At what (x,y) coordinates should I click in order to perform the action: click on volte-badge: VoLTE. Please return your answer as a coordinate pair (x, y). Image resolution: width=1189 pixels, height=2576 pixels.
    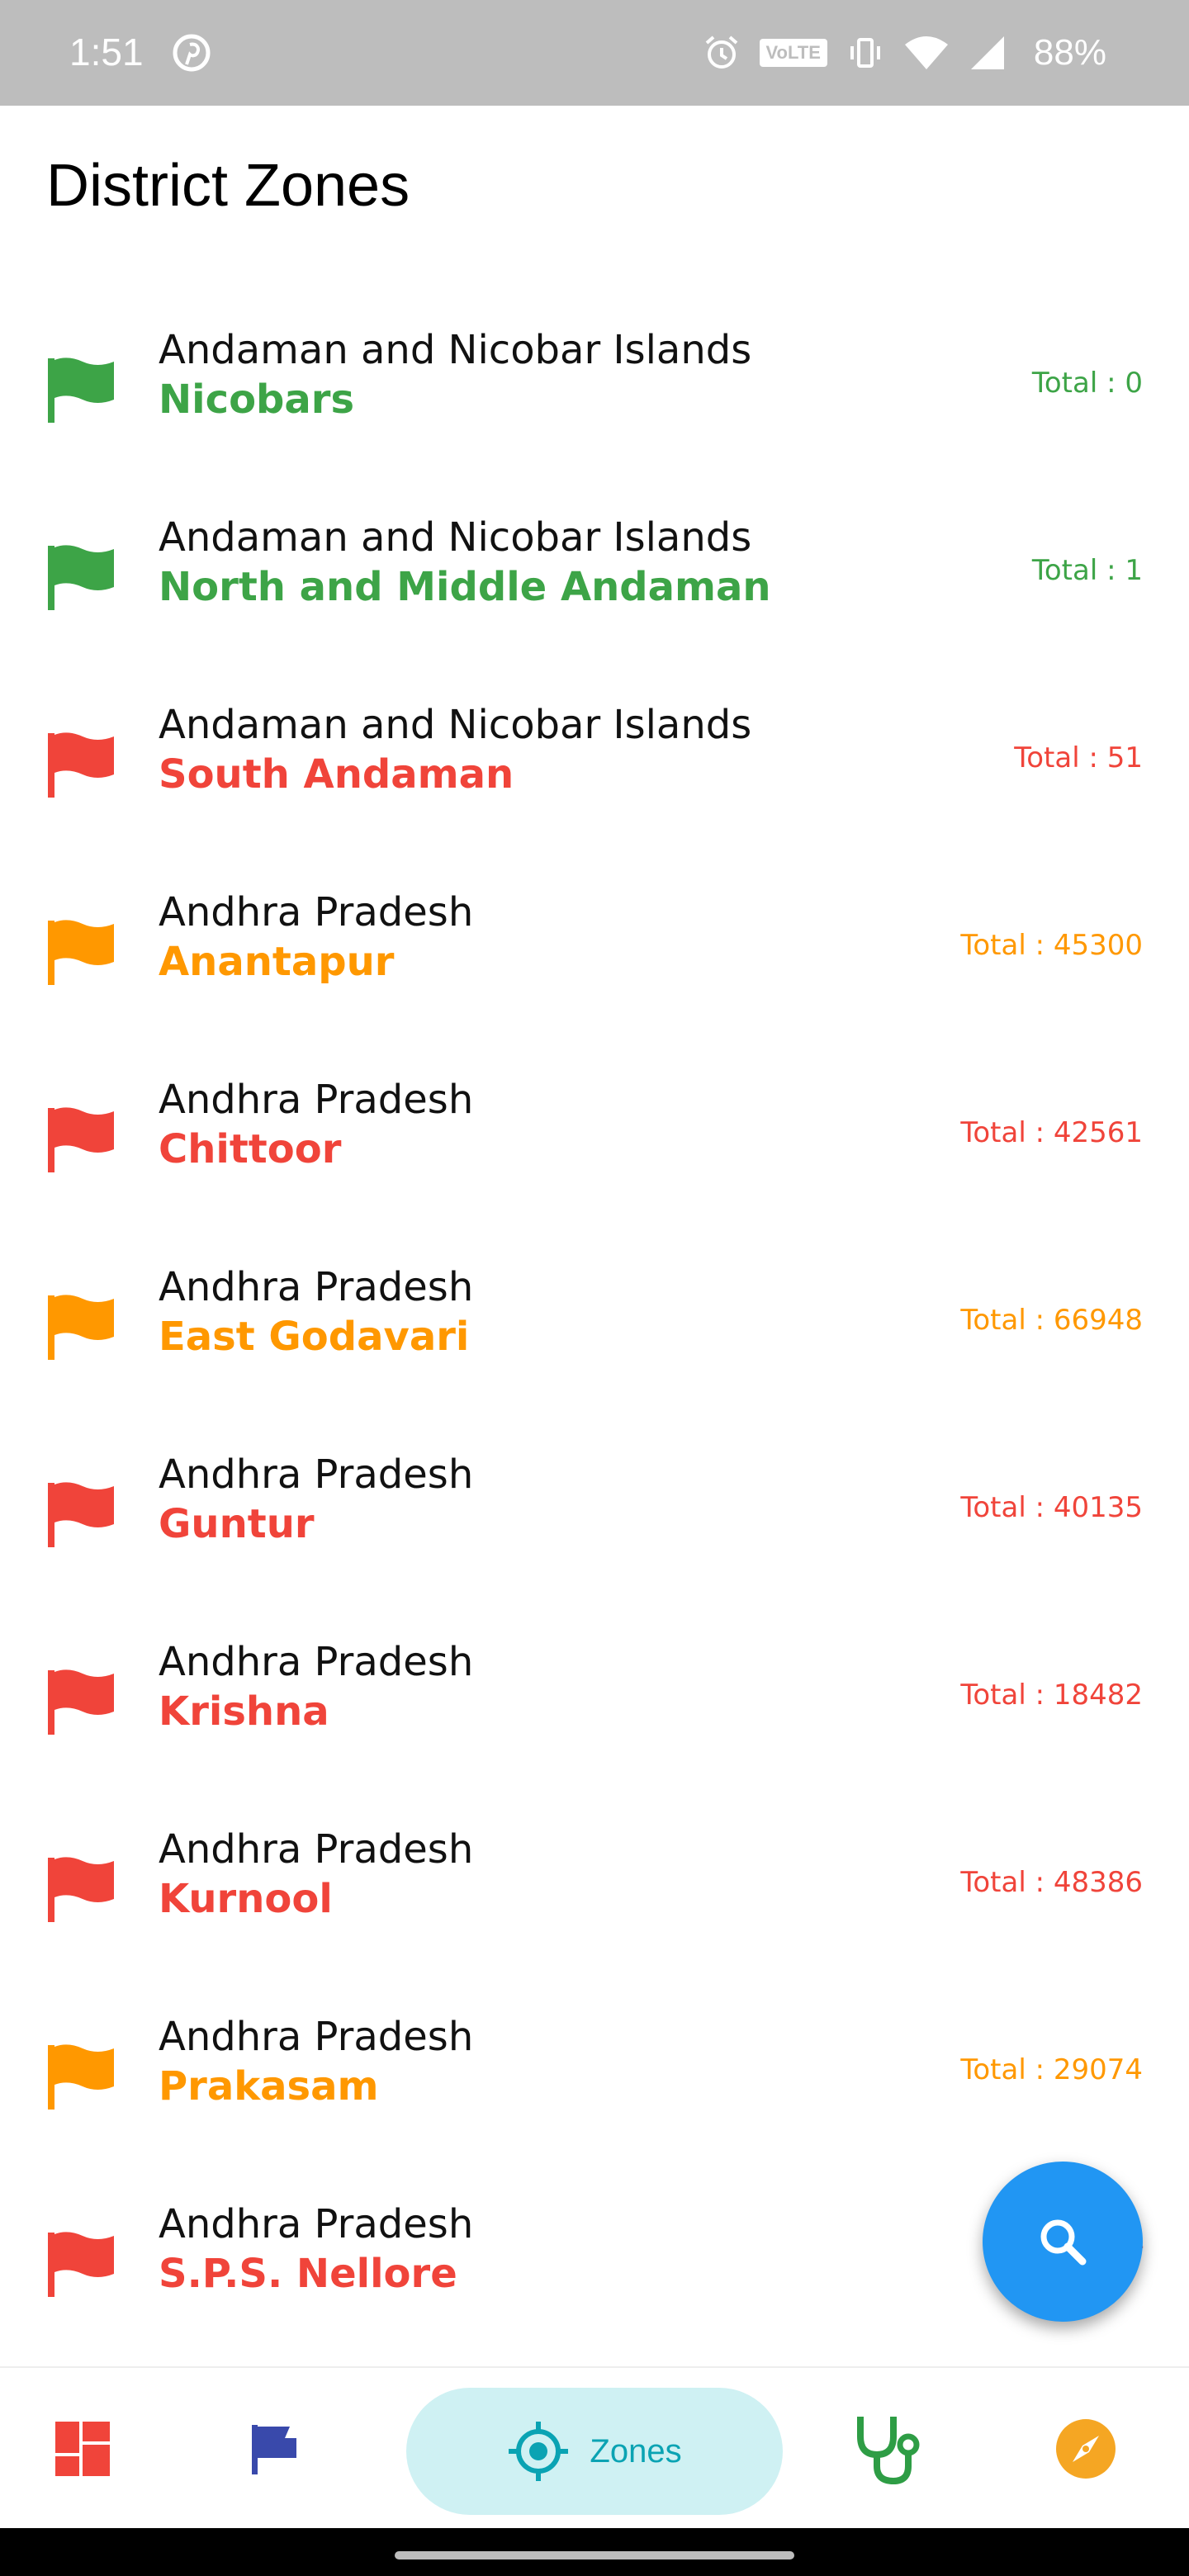
    Looking at the image, I should click on (793, 53).